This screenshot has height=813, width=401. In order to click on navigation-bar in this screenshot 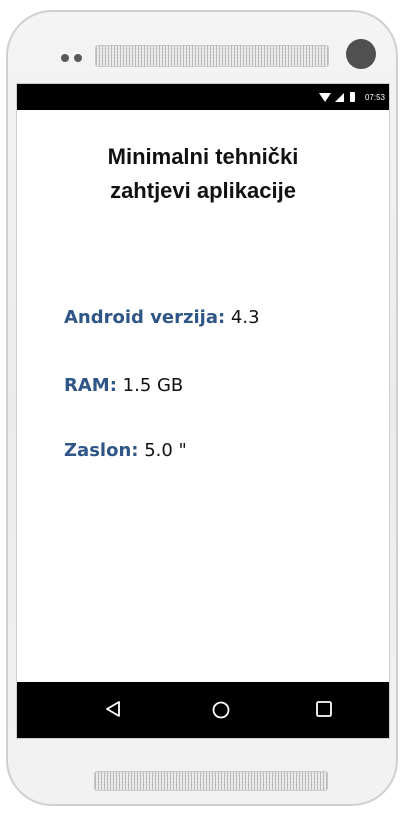, I will do `click(203, 710)`.